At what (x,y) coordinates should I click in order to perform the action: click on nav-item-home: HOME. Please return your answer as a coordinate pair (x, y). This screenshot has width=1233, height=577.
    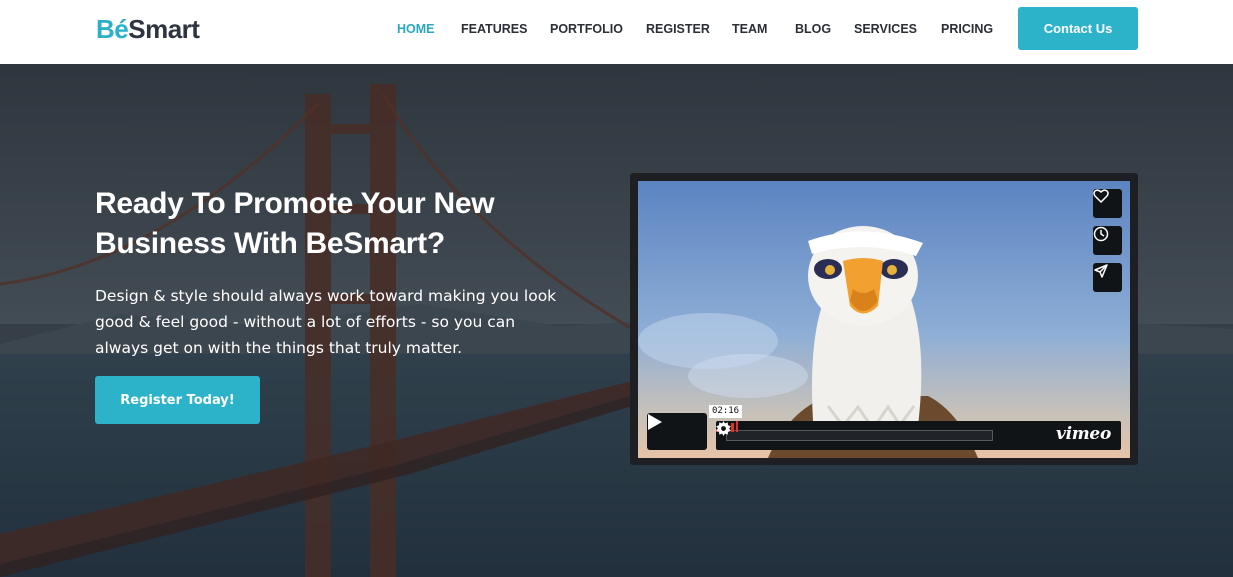
    Looking at the image, I should click on (416, 29).